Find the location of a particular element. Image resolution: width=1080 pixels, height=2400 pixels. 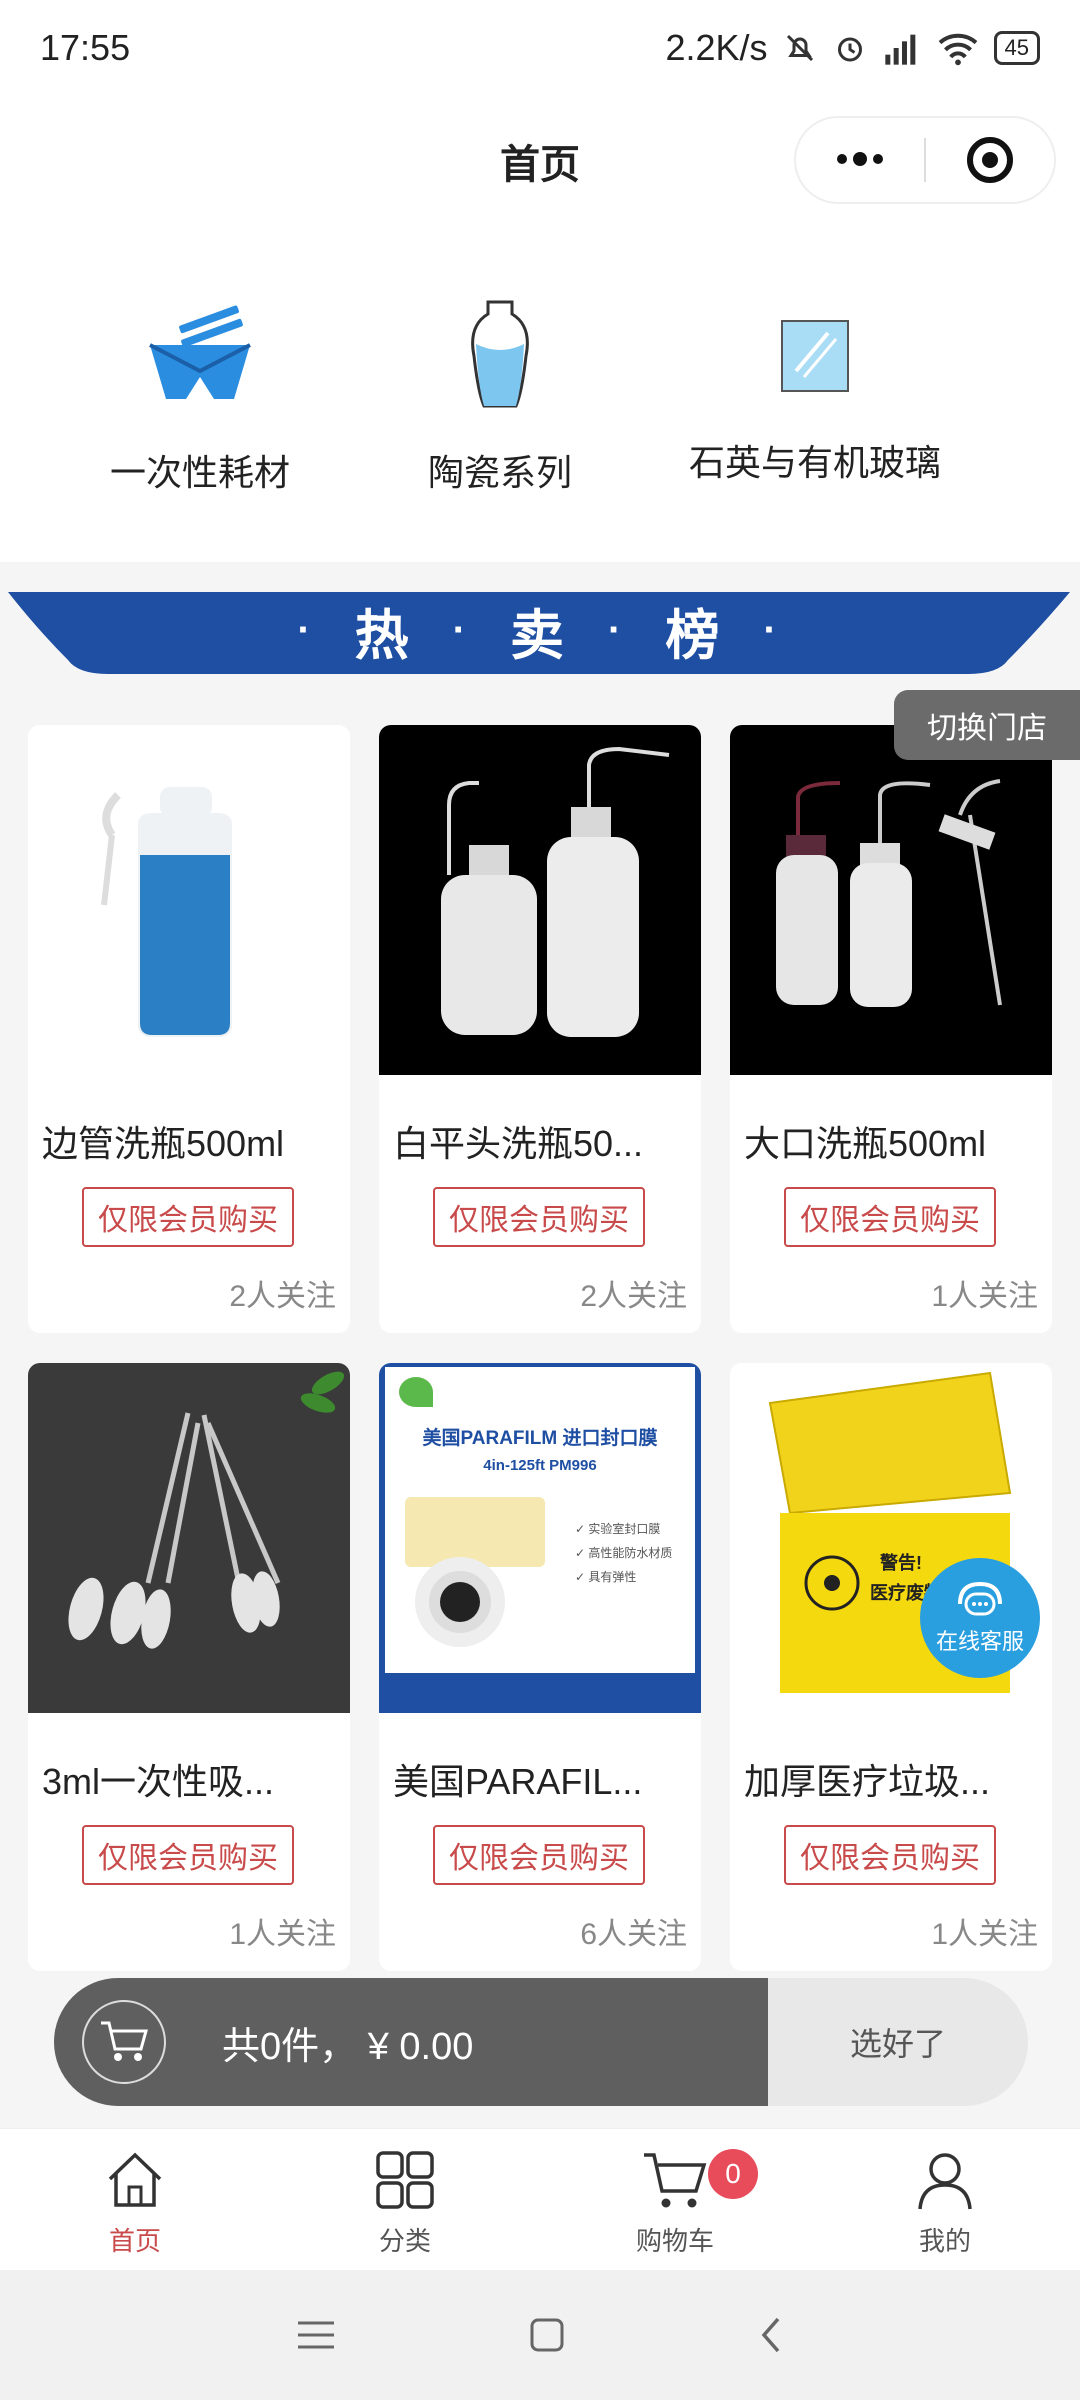

cart-summary: 共0件， ¥ 0.00 is located at coordinates (411, 2042).